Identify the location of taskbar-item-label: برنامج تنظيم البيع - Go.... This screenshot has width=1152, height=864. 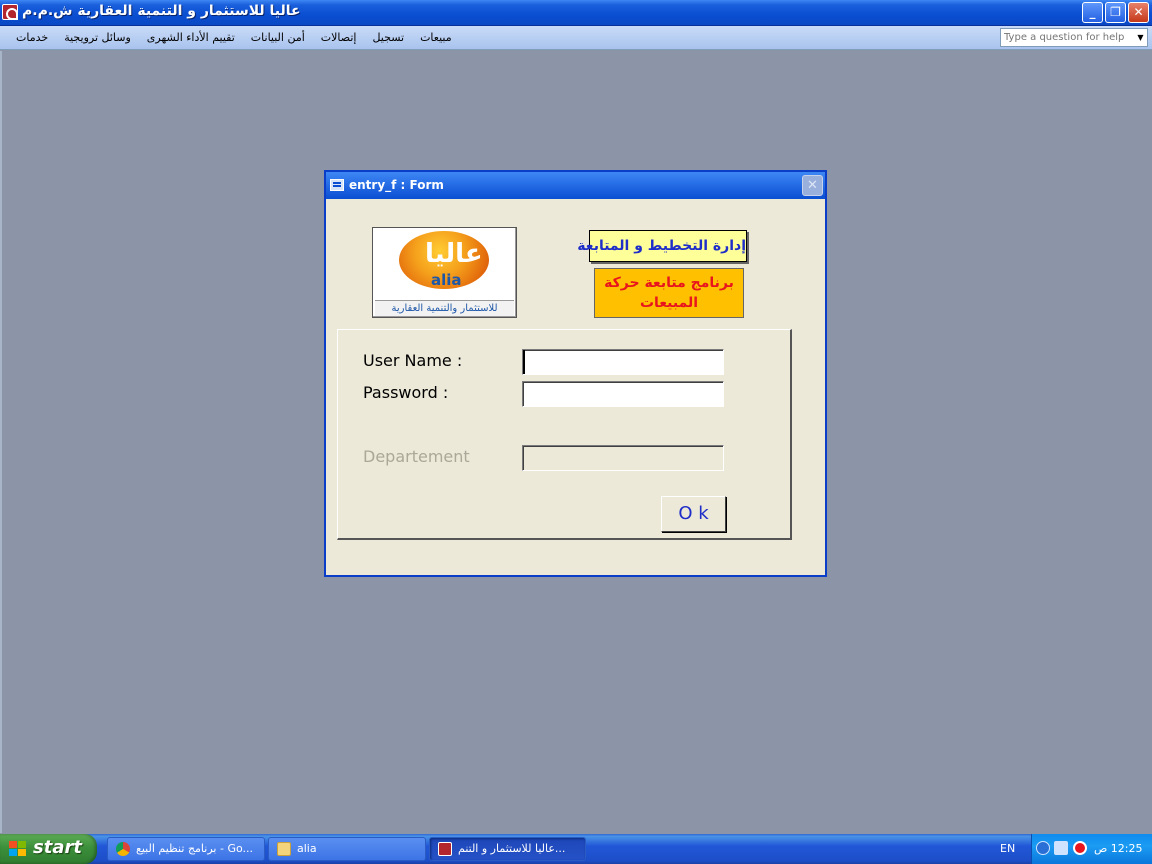
(194, 848).